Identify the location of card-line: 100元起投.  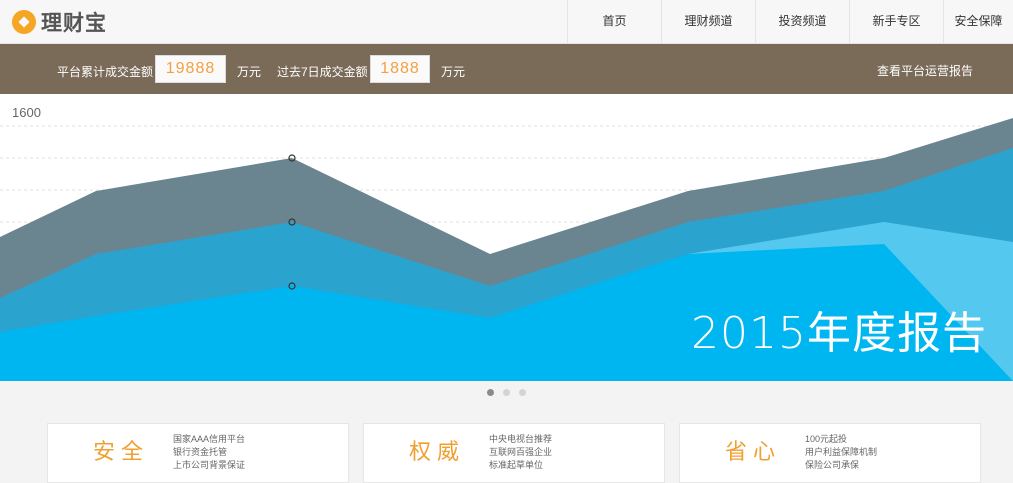
(826, 439).